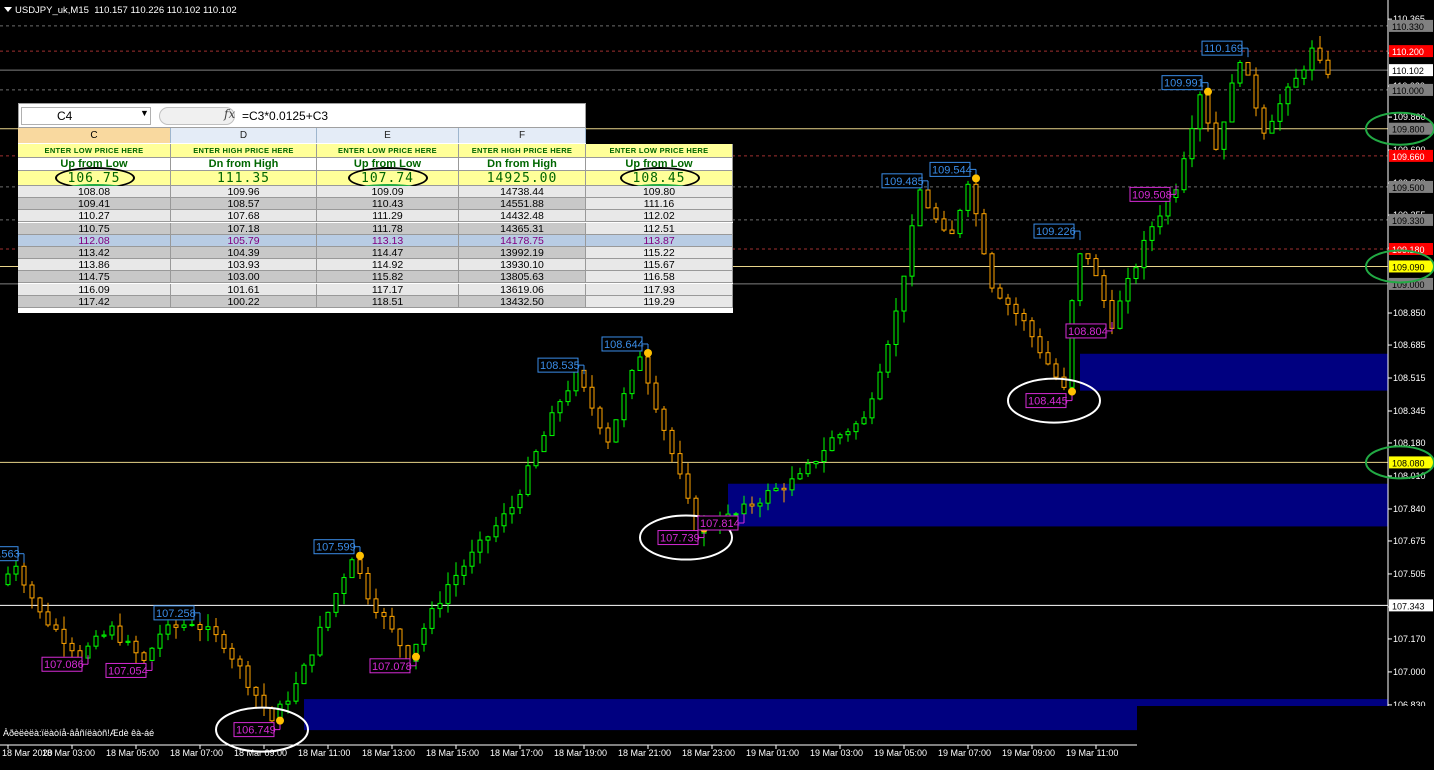 Image resolution: width=1434 pixels, height=770 pixels. I want to click on level-cell: 113.87, so click(659, 240).